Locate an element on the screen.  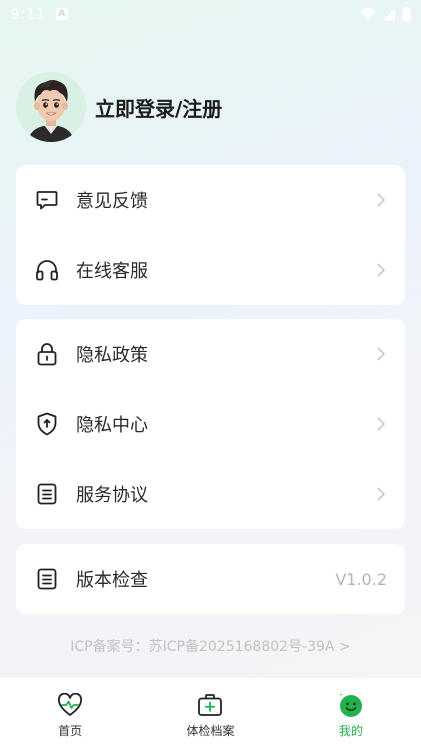
profile-header: 立即登录/注册 is located at coordinates (119, 107).